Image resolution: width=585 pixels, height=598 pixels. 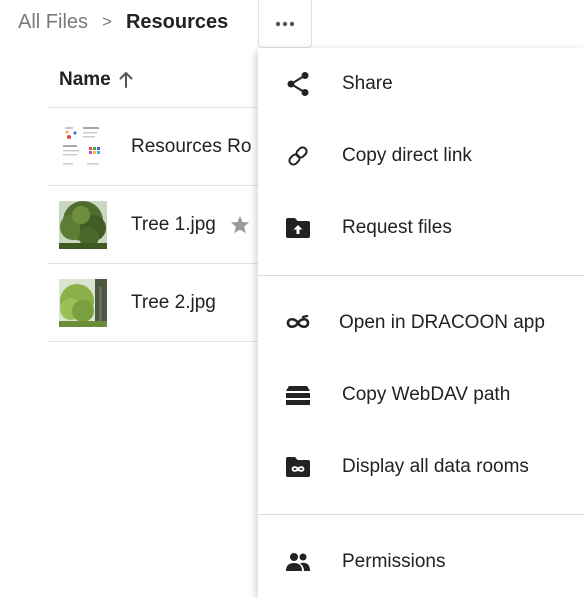 What do you see at coordinates (240, 224) in the screenshot?
I see `star-icon` at bounding box center [240, 224].